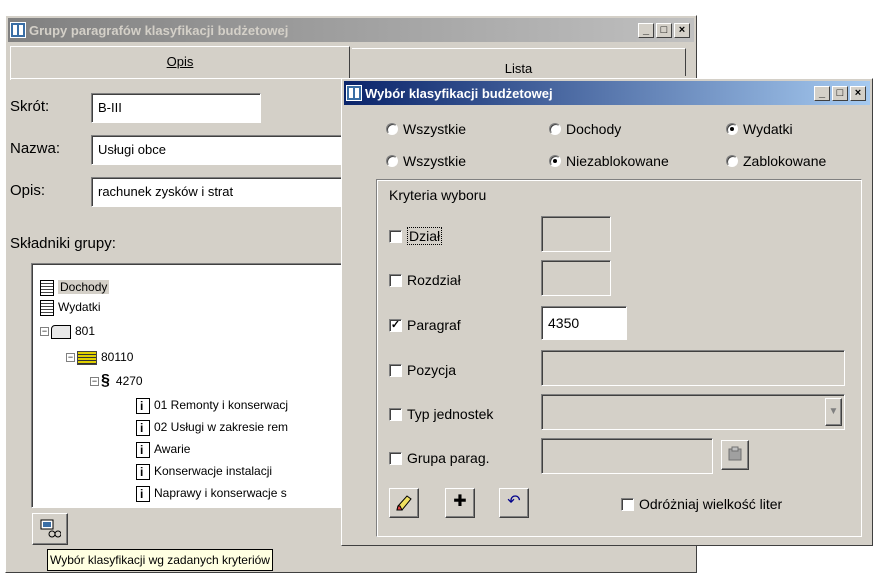 This screenshot has width=873, height=573. I want to click on radio-type-all: Wszystkie, so click(426, 129).